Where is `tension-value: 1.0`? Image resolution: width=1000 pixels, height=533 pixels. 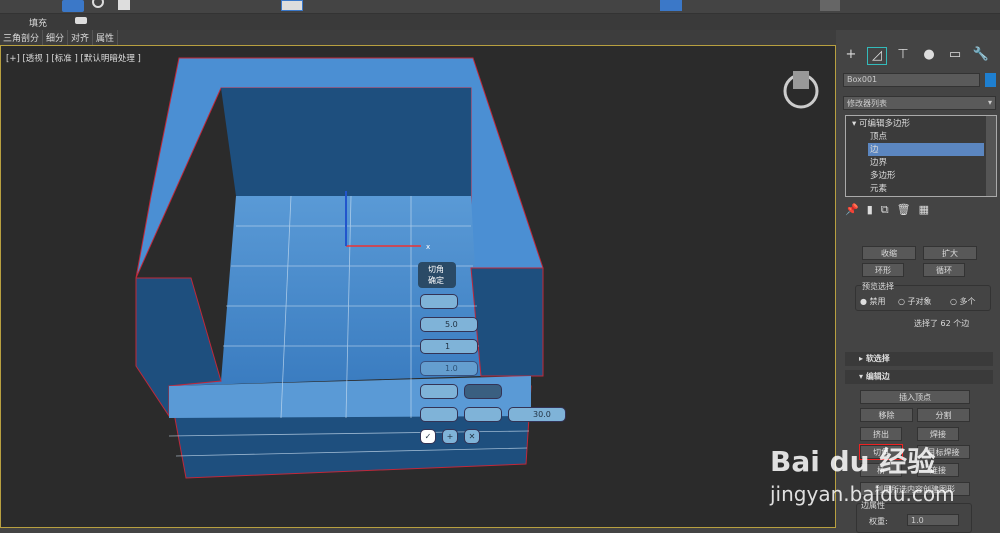 tension-value: 1.0 is located at coordinates (451, 368).